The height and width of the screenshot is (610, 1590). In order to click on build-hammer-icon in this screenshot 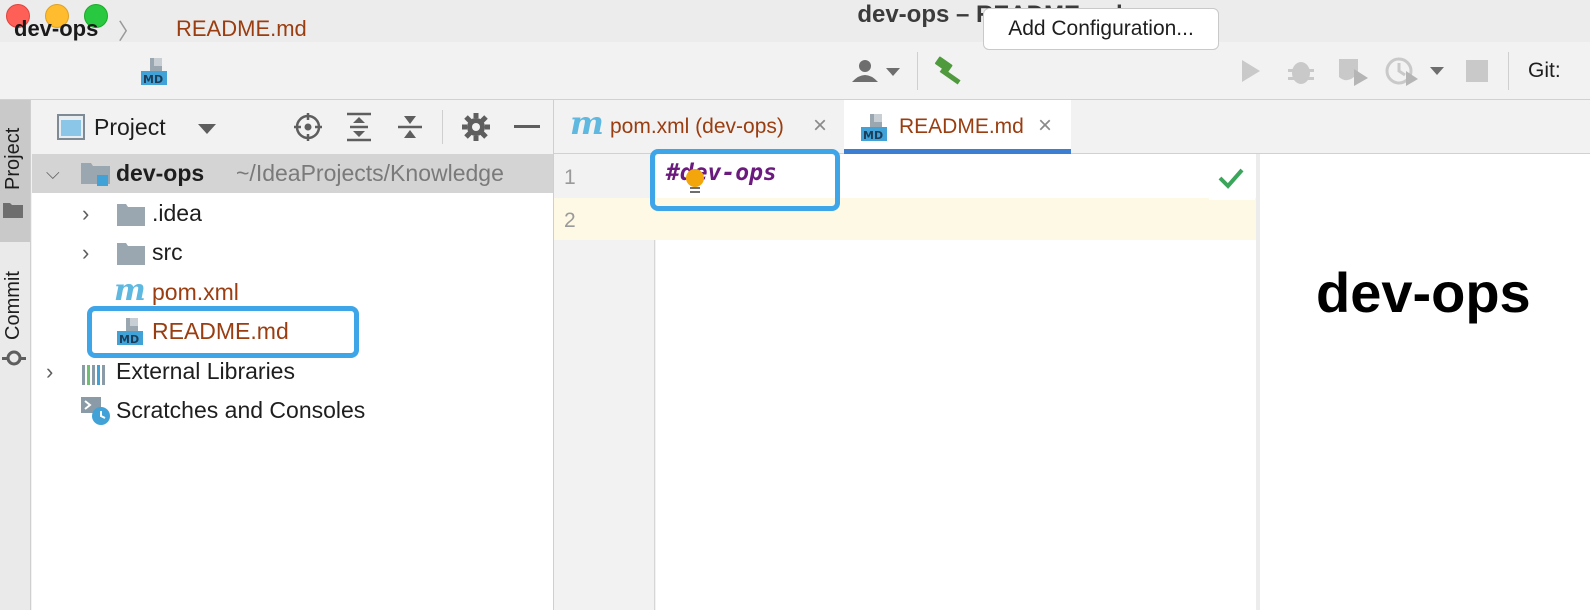, I will do `click(950, 73)`.